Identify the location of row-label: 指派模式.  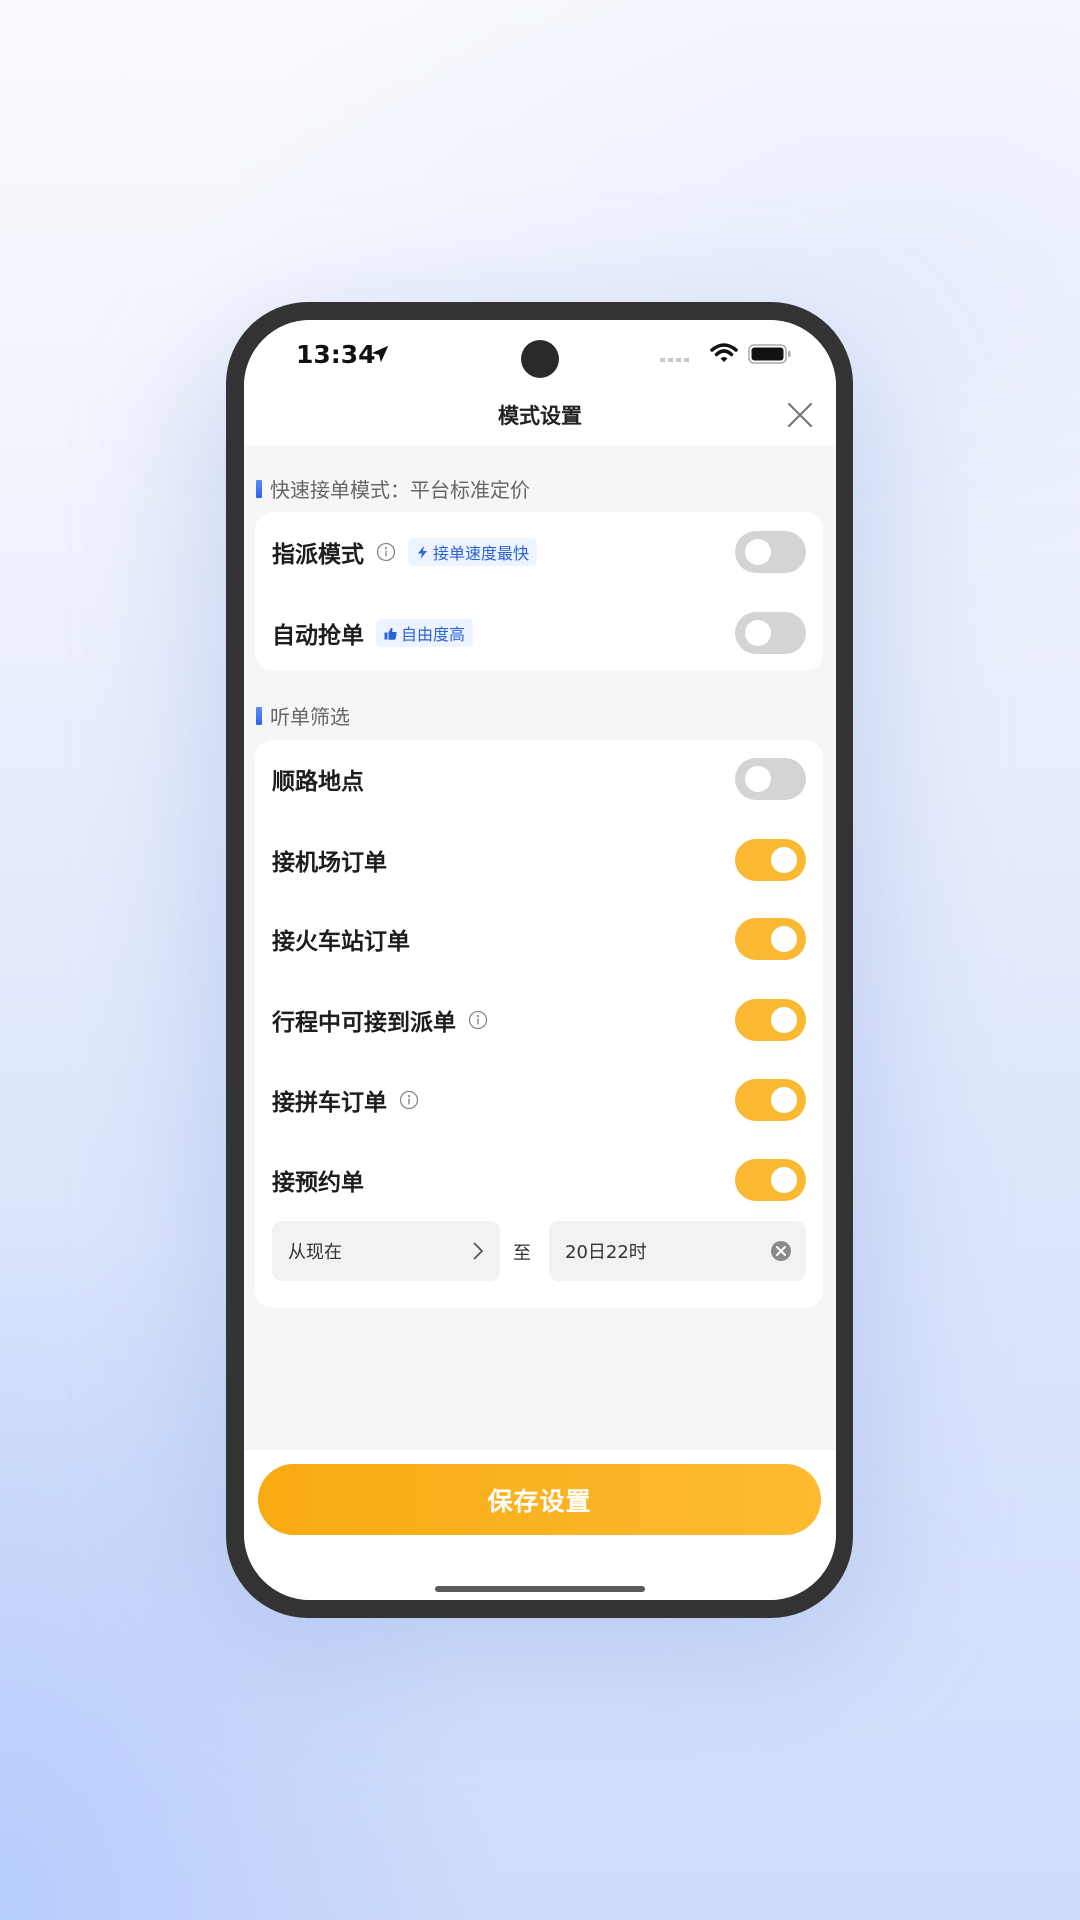
(318, 555).